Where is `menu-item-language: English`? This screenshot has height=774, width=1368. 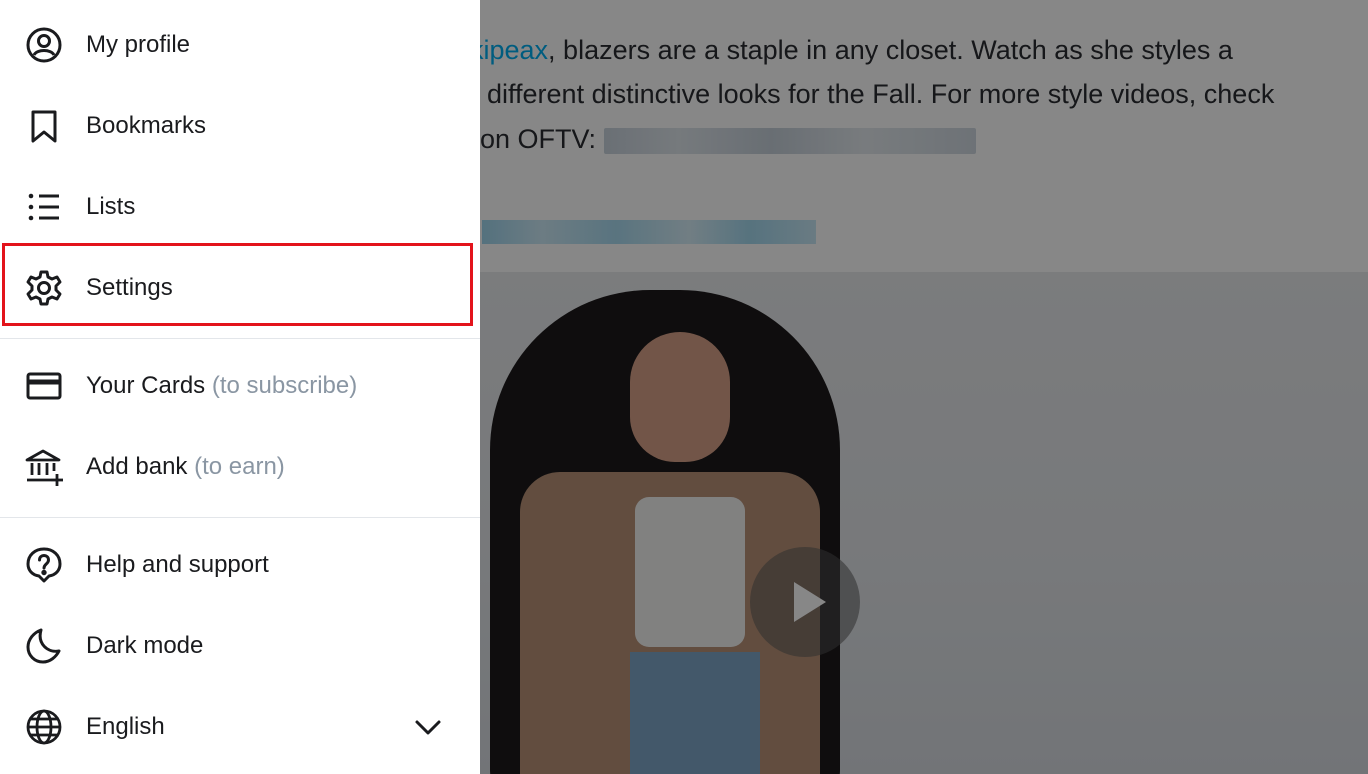
menu-item-language: English is located at coordinates (240, 726).